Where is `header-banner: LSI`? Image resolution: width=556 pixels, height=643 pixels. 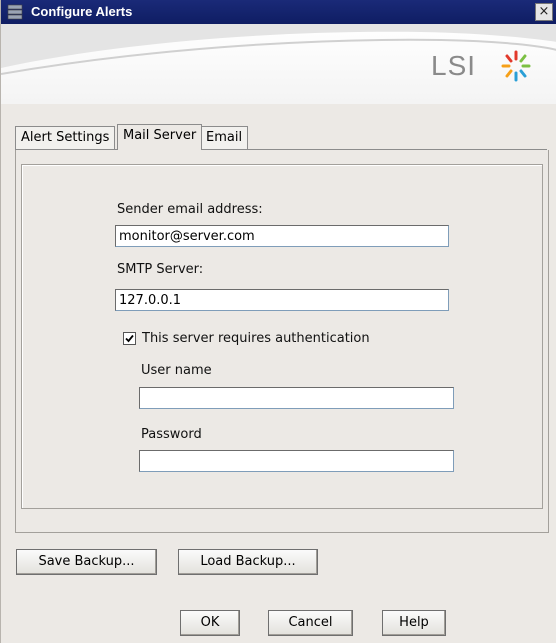 header-banner: LSI is located at coordinates (278, 64).